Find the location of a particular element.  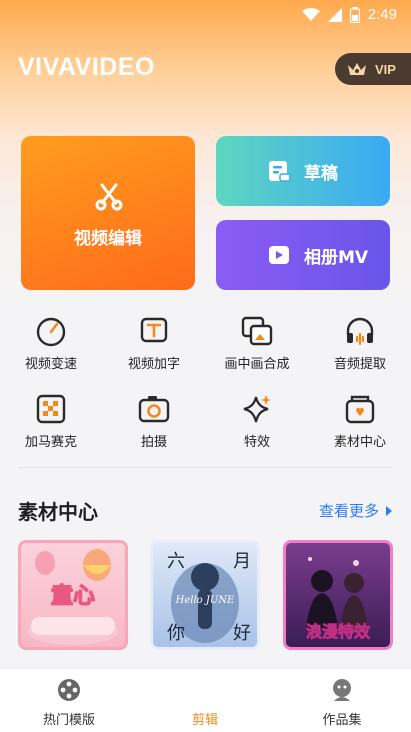

childhood-title: 童心 is located at coordinates (73, 596).